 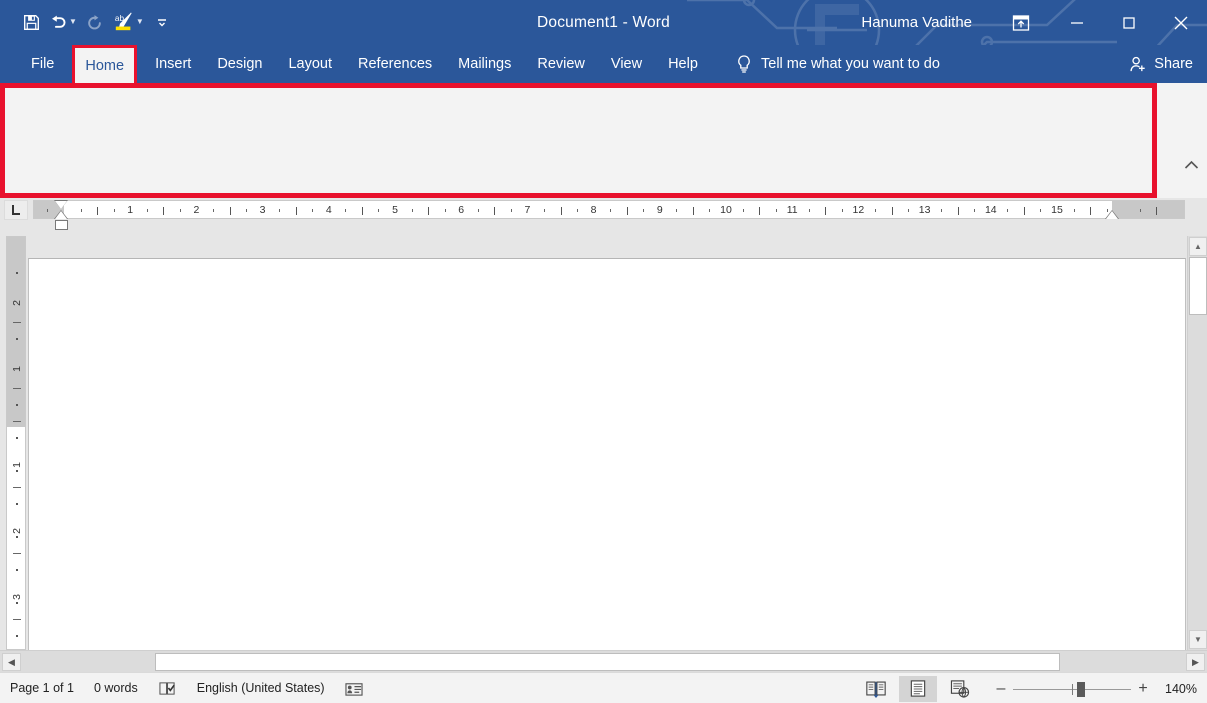 What do you see at coordinates (167, 688) in the screenshot?
I see `proofing-status` at bounding box center [167, 688].